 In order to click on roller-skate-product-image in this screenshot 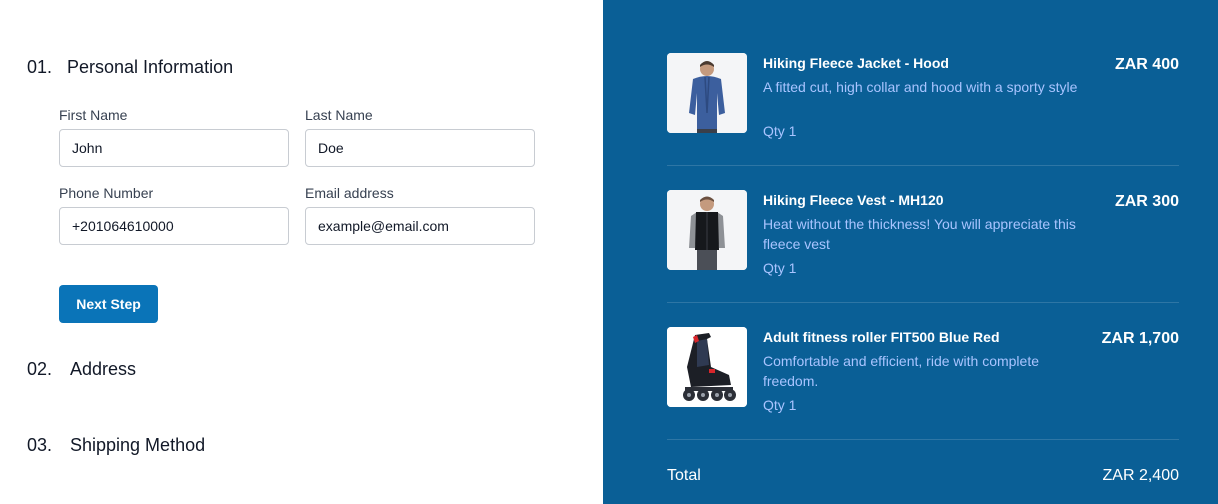, I will do `click(707, 367)`.